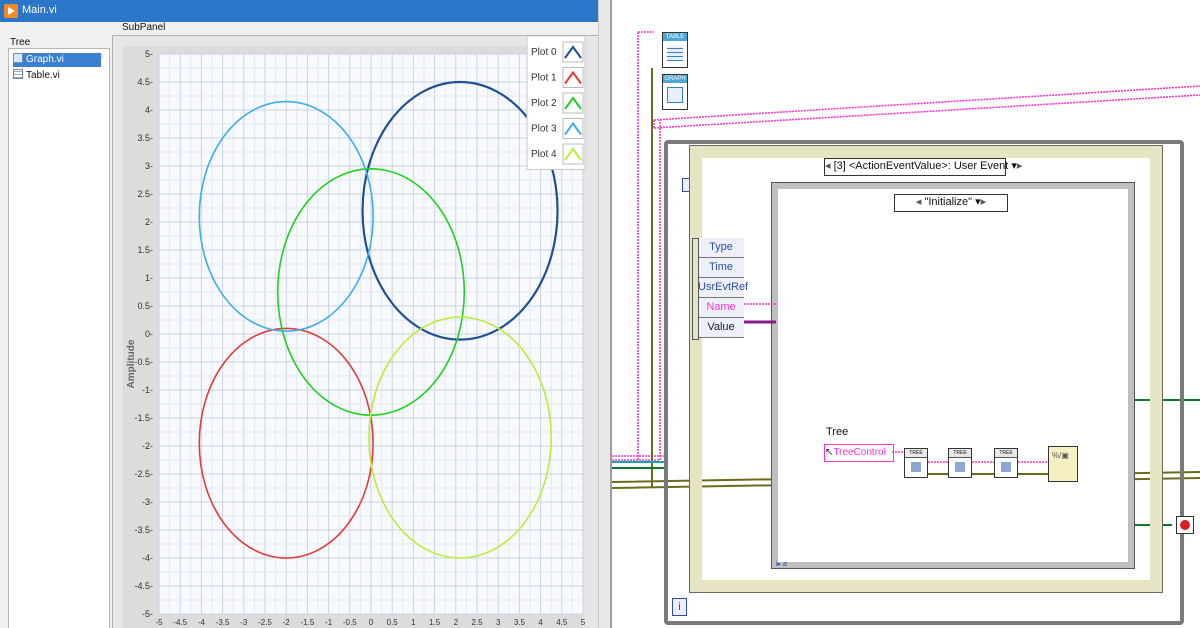  What do you see at coordinates (721, 268) in the screenshot?
I see `event-data-time: Time` at bounding box center [721, 268].